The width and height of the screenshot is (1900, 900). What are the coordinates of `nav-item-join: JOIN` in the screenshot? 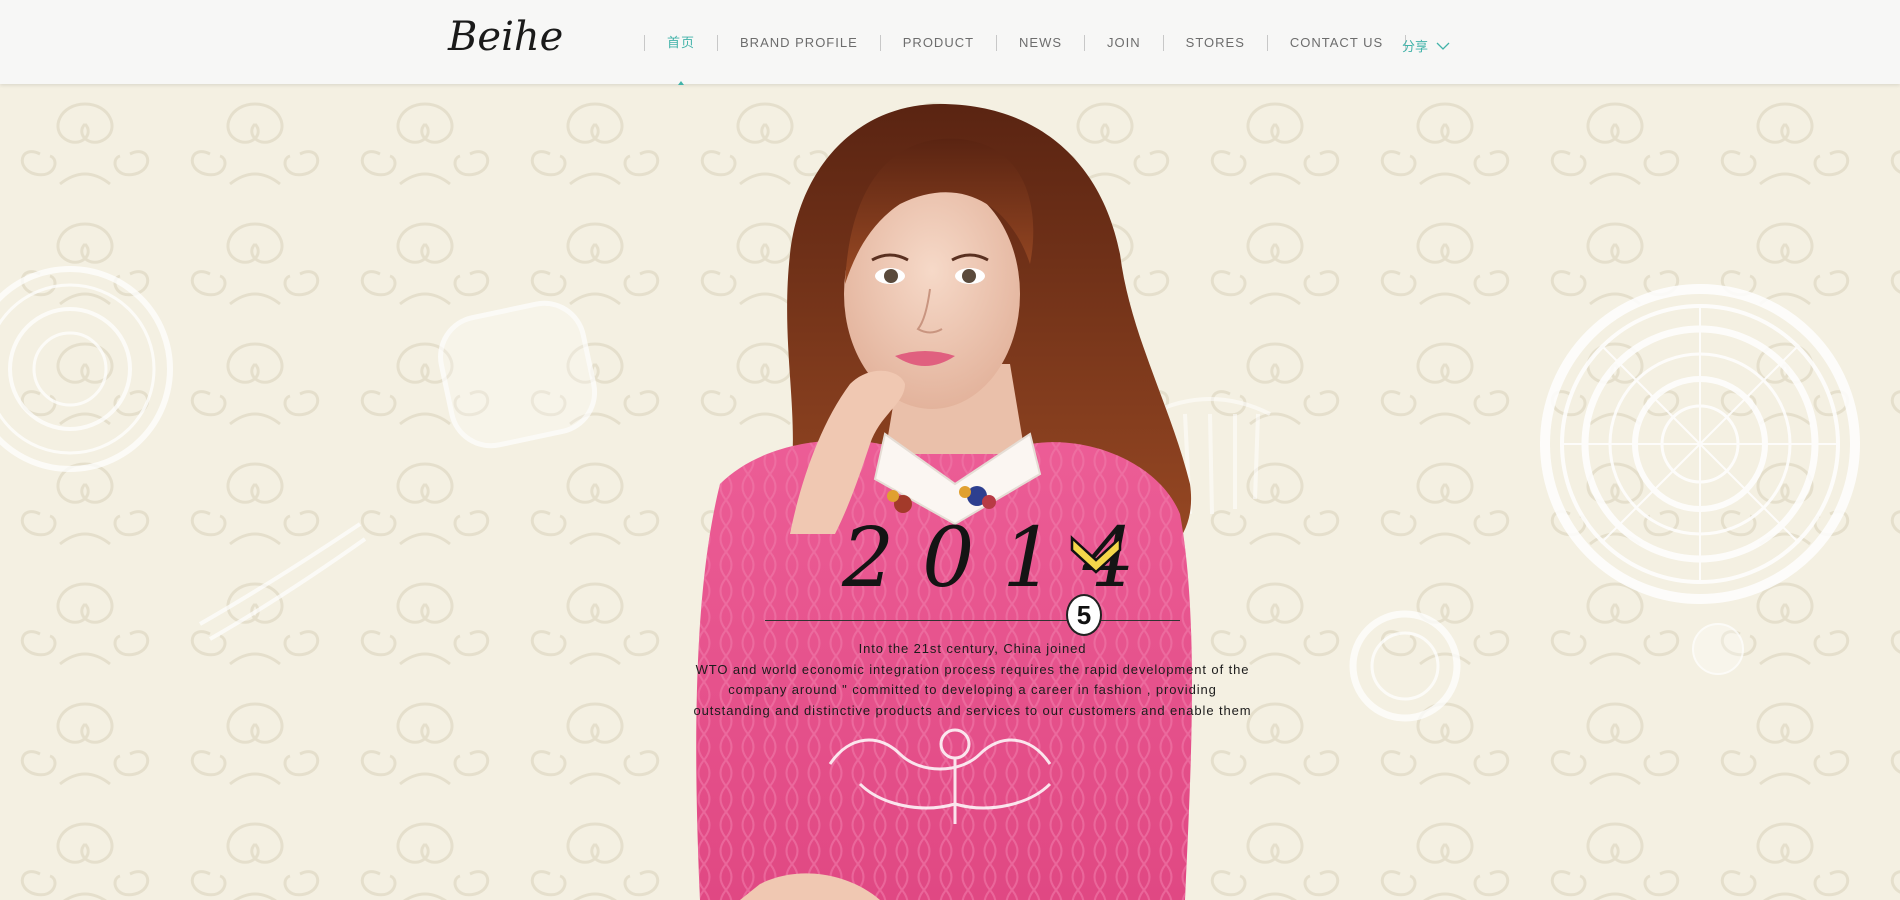 It's located at (1124, 43).